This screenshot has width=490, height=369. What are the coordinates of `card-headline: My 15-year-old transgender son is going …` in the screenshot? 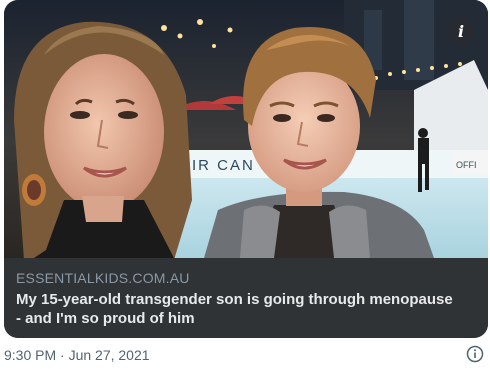 It's located at (236, 309).